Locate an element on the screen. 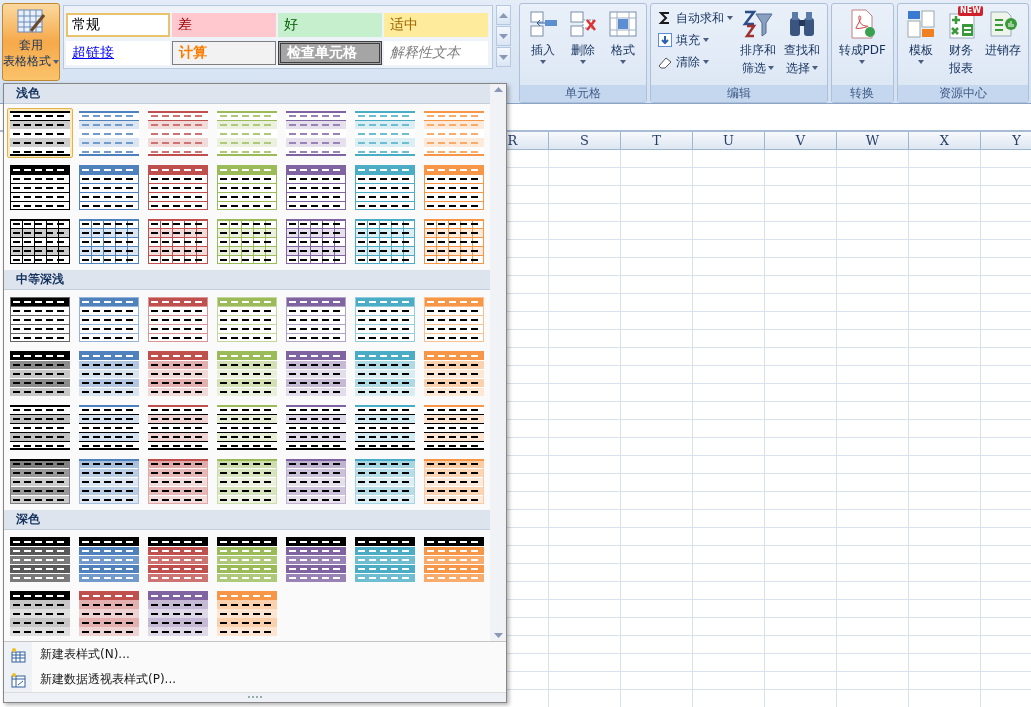  cell-style-option: 解释性文本 is located at coordinates (436, 53).